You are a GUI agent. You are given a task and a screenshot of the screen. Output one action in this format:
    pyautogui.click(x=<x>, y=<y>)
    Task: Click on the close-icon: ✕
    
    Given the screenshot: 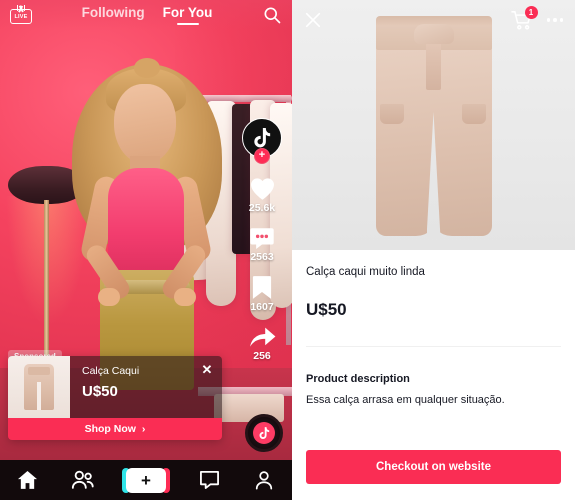 What is the action you would take?
    pyautogui.click(x=207, y=370)
    